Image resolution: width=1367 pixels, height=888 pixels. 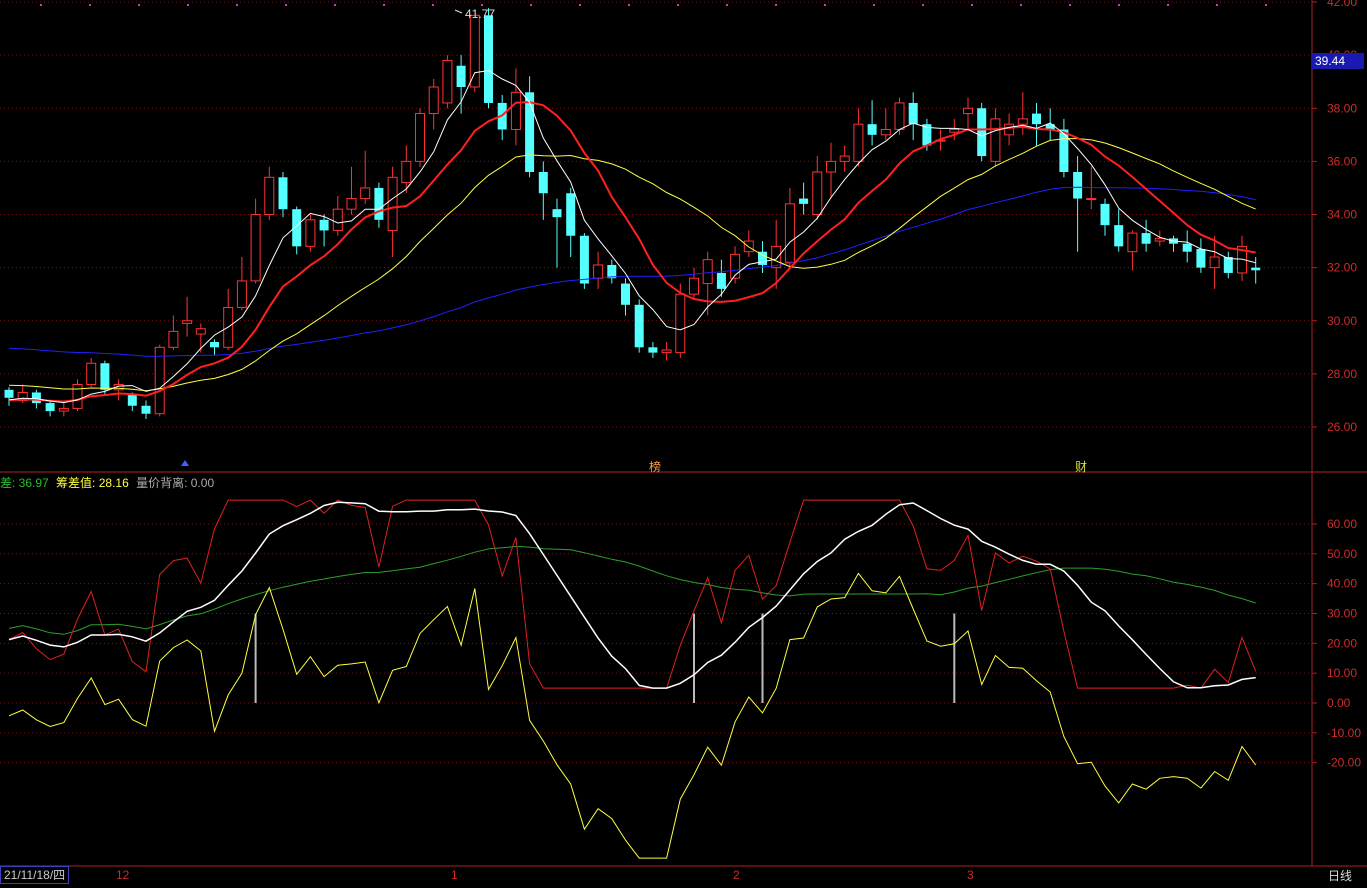 What do you see at coordinates (185, 463) in the screenshot?
I see `up-arrow-marker` at bounding box center [185, 463].